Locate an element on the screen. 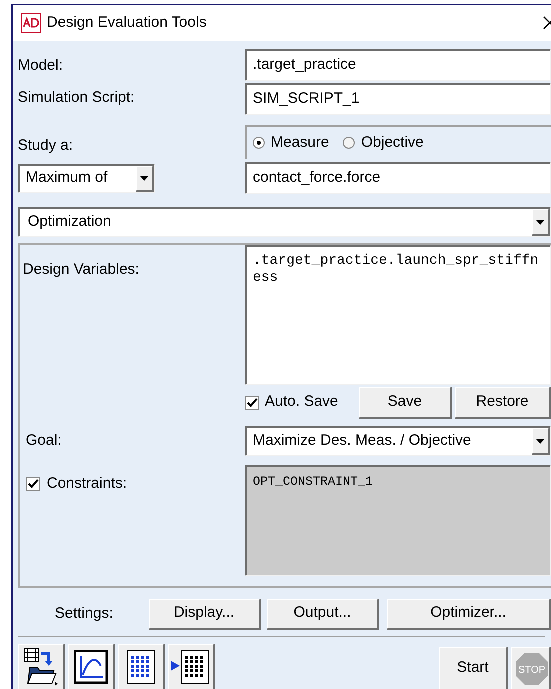 The height and width of the screenshot is (689, 551). dropdown: Maximum of is located at coordinates (86, 178).